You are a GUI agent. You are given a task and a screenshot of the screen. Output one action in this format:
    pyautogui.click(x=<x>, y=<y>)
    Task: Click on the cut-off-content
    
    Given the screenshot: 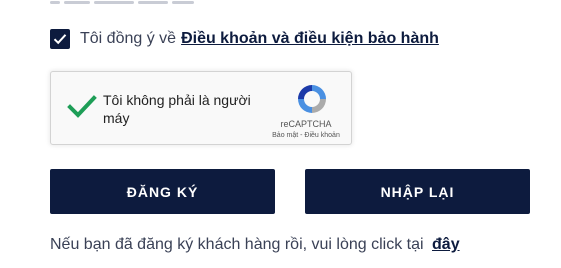 What is the action you would take?
    pyautogui.click(x=160, y=2)
    